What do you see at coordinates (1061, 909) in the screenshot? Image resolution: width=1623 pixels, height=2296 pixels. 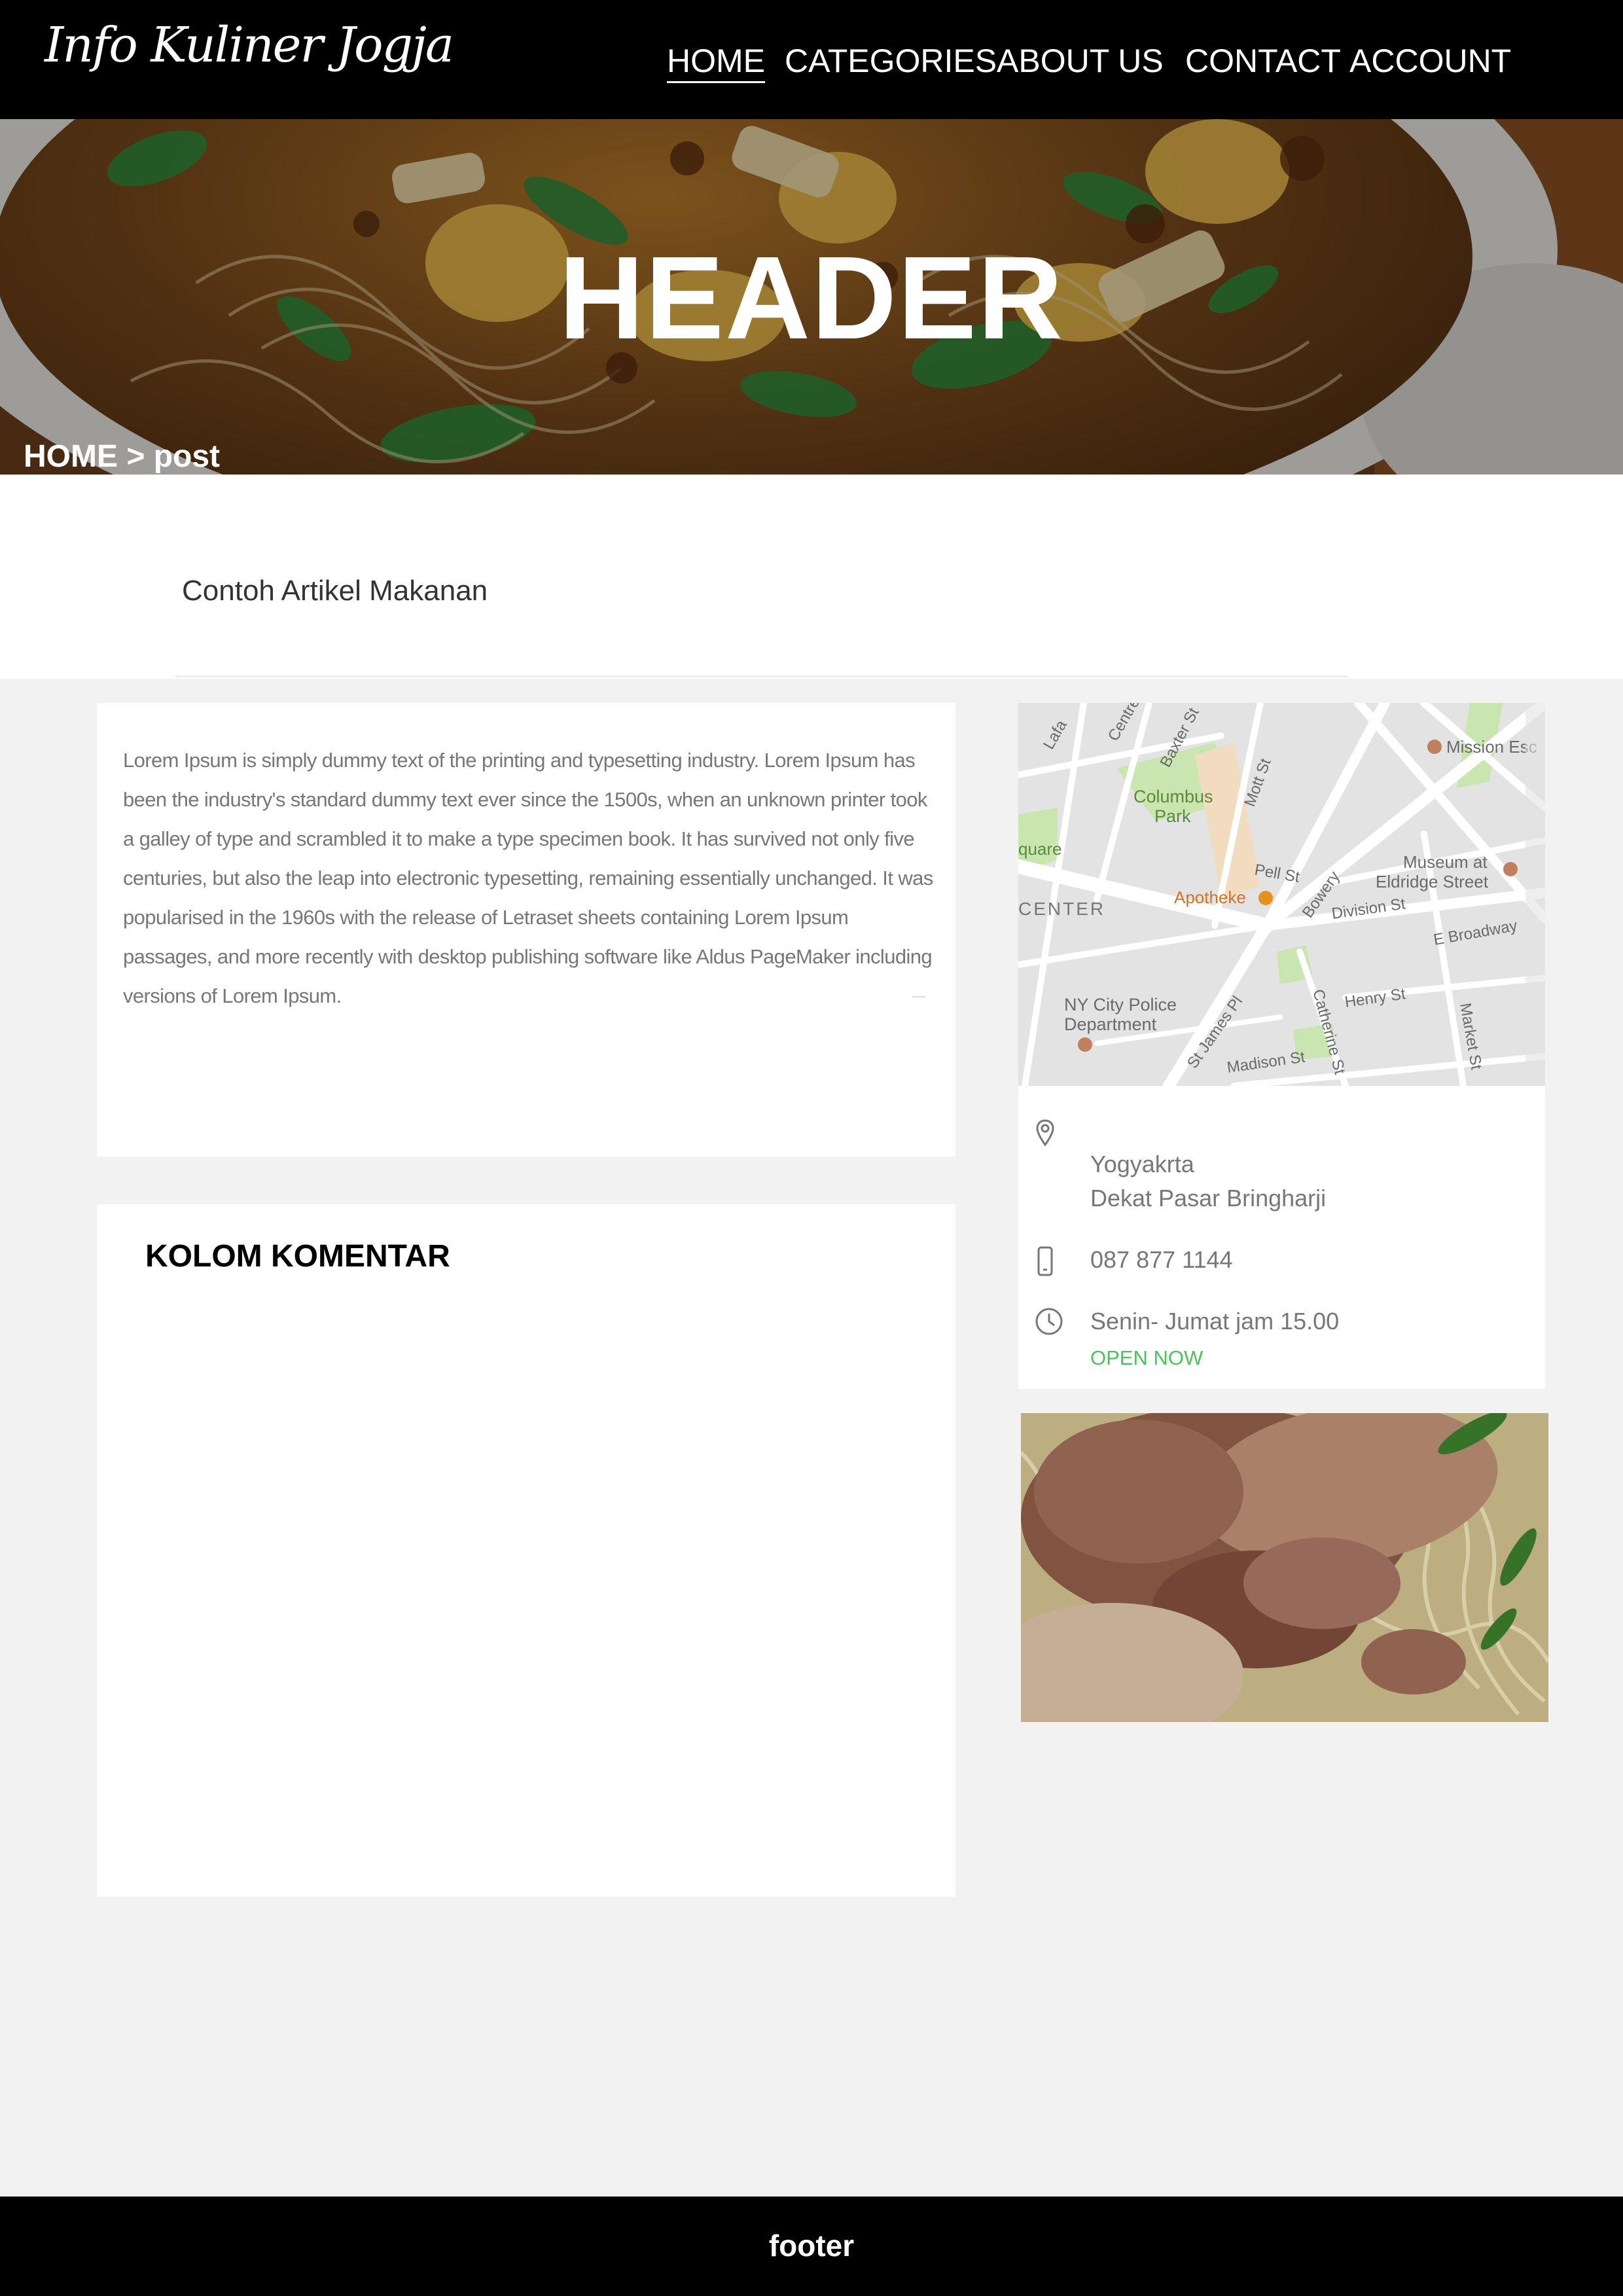 I see `svg-text: CENTER` at bounding box center [1061, 909].